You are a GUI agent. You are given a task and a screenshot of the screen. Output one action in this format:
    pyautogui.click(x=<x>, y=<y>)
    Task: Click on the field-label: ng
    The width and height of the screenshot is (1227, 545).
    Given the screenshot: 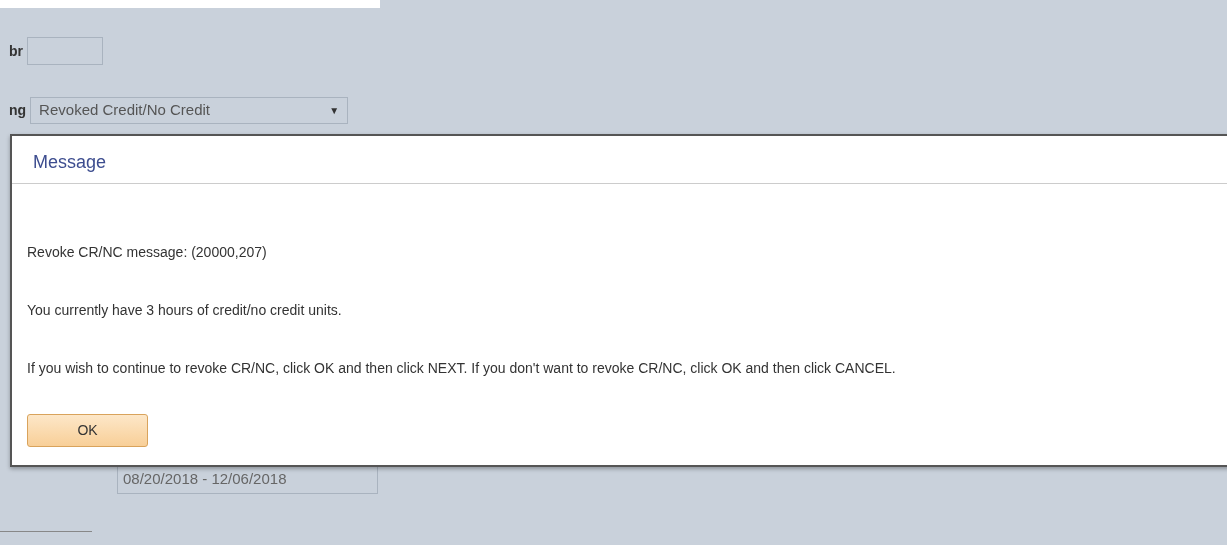 What is the action you would take?
    pyautogui.click(x=18, y=110)
    